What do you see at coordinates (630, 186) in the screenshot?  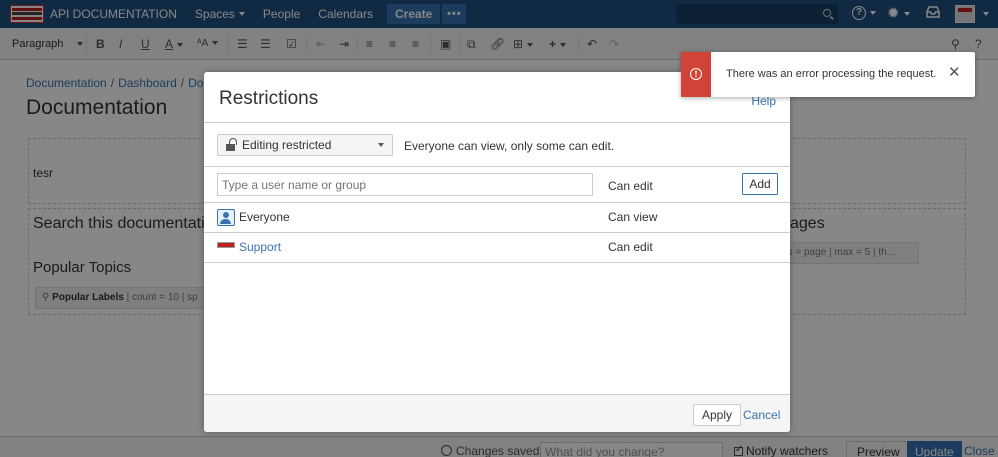 I see `add-permission-select: Can edit` at bounding box center [630, 186].